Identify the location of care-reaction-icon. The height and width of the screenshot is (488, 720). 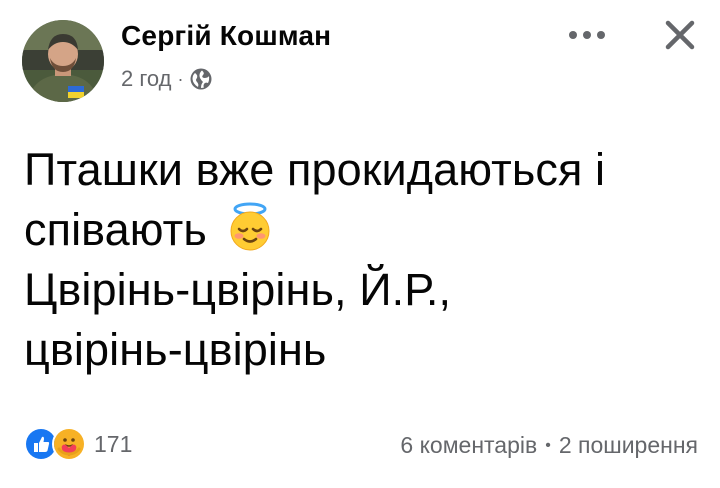
(69, 444).